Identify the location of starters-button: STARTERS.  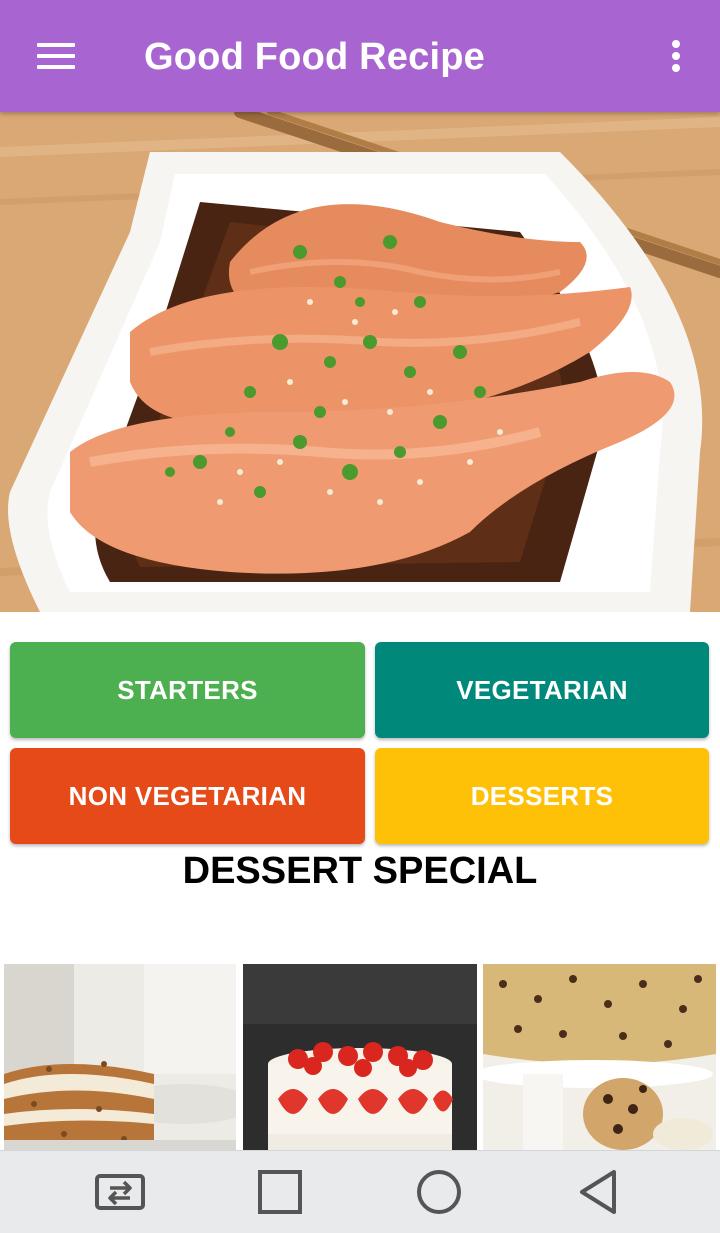
(187, 690).